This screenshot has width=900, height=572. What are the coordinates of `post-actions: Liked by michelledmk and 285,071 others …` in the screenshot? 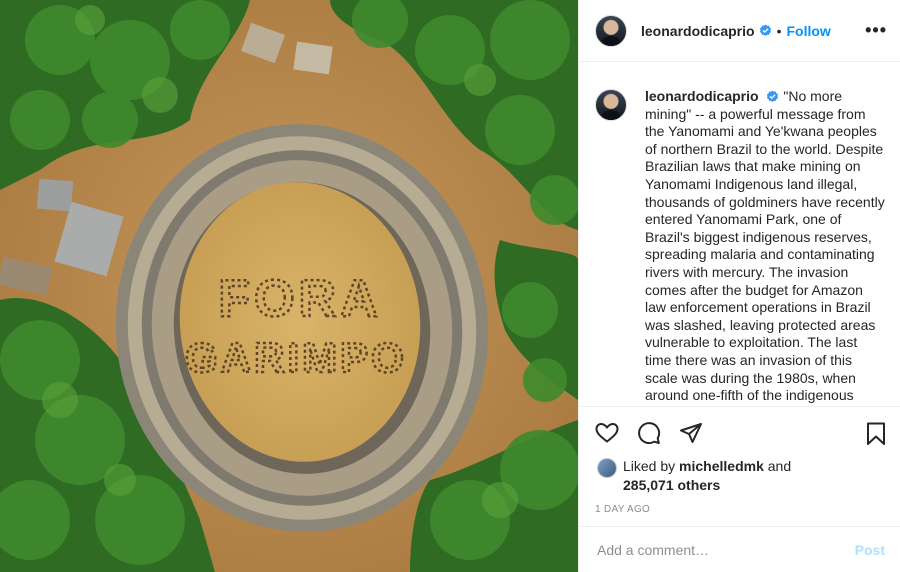 It's located at (739, 466).